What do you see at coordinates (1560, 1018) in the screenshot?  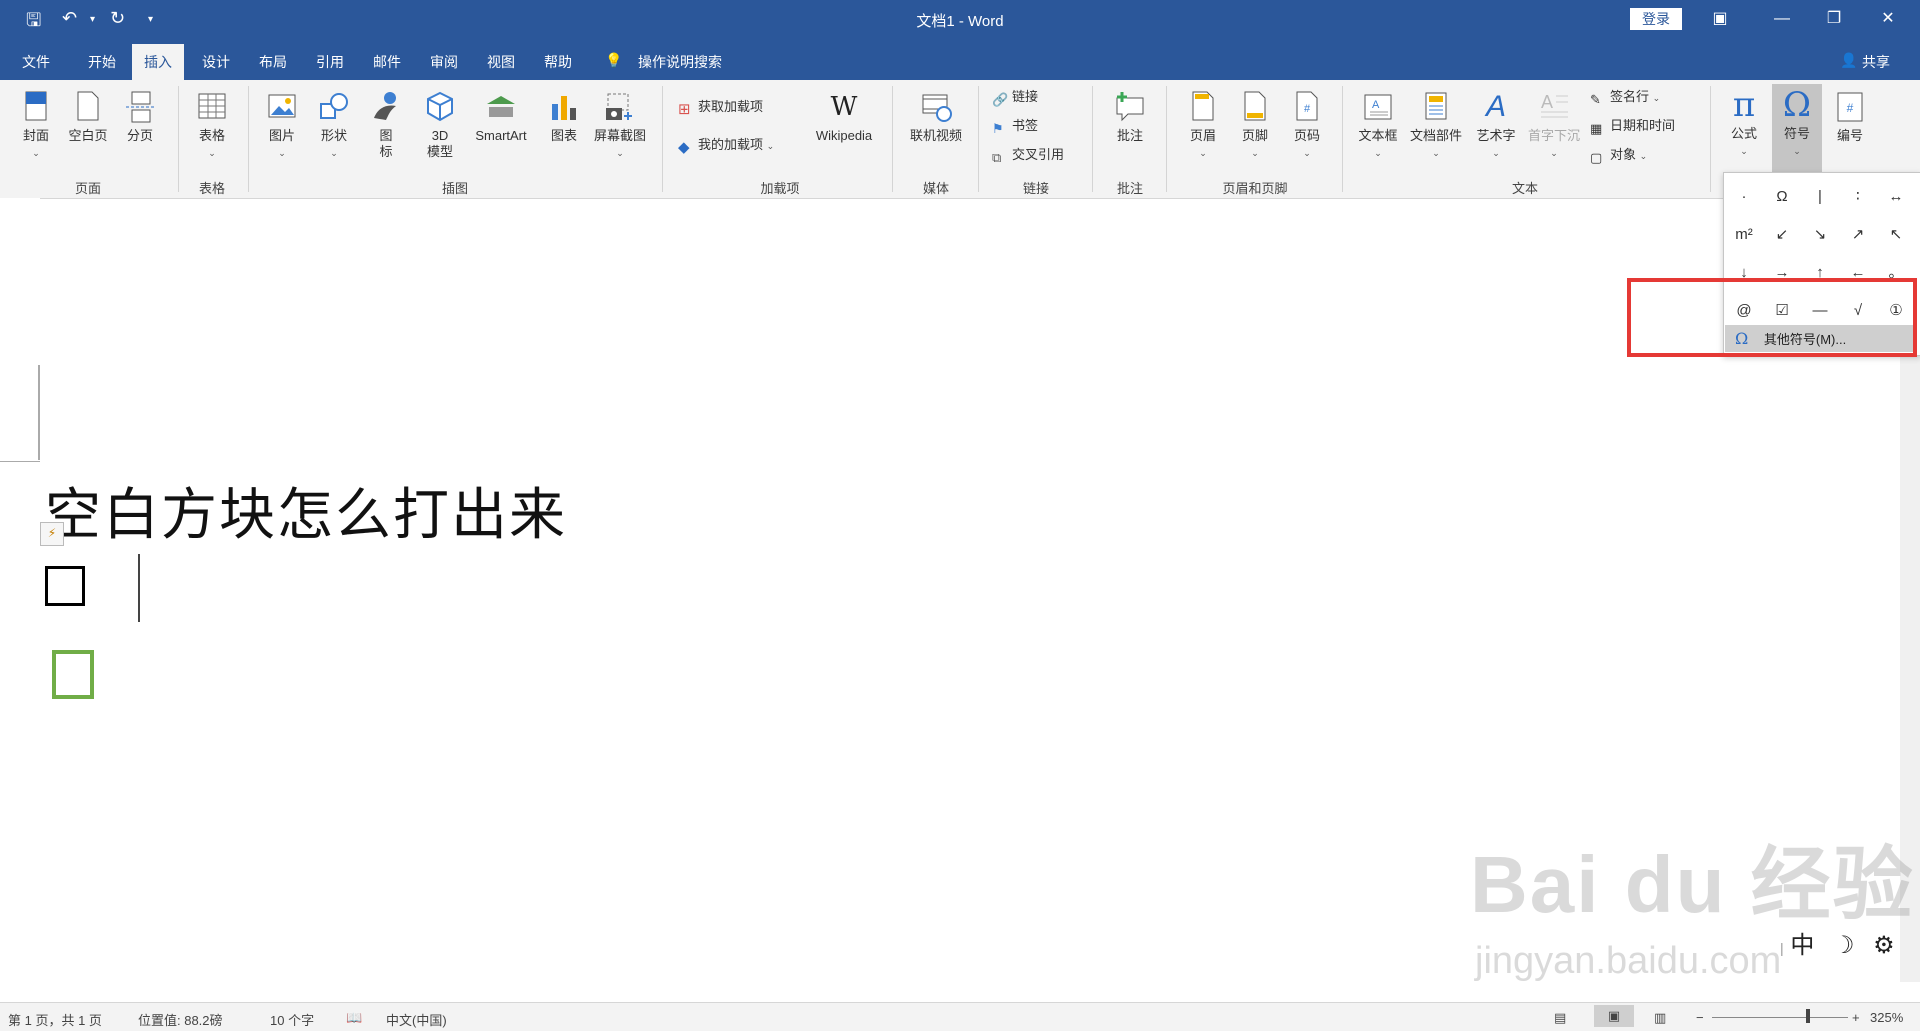 I see `read-mode-icon: ▤` at bounding box center [1560, 1018].